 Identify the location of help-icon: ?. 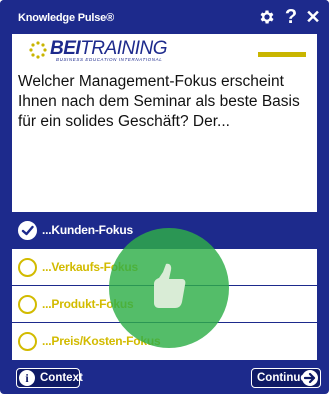
(291, 17).